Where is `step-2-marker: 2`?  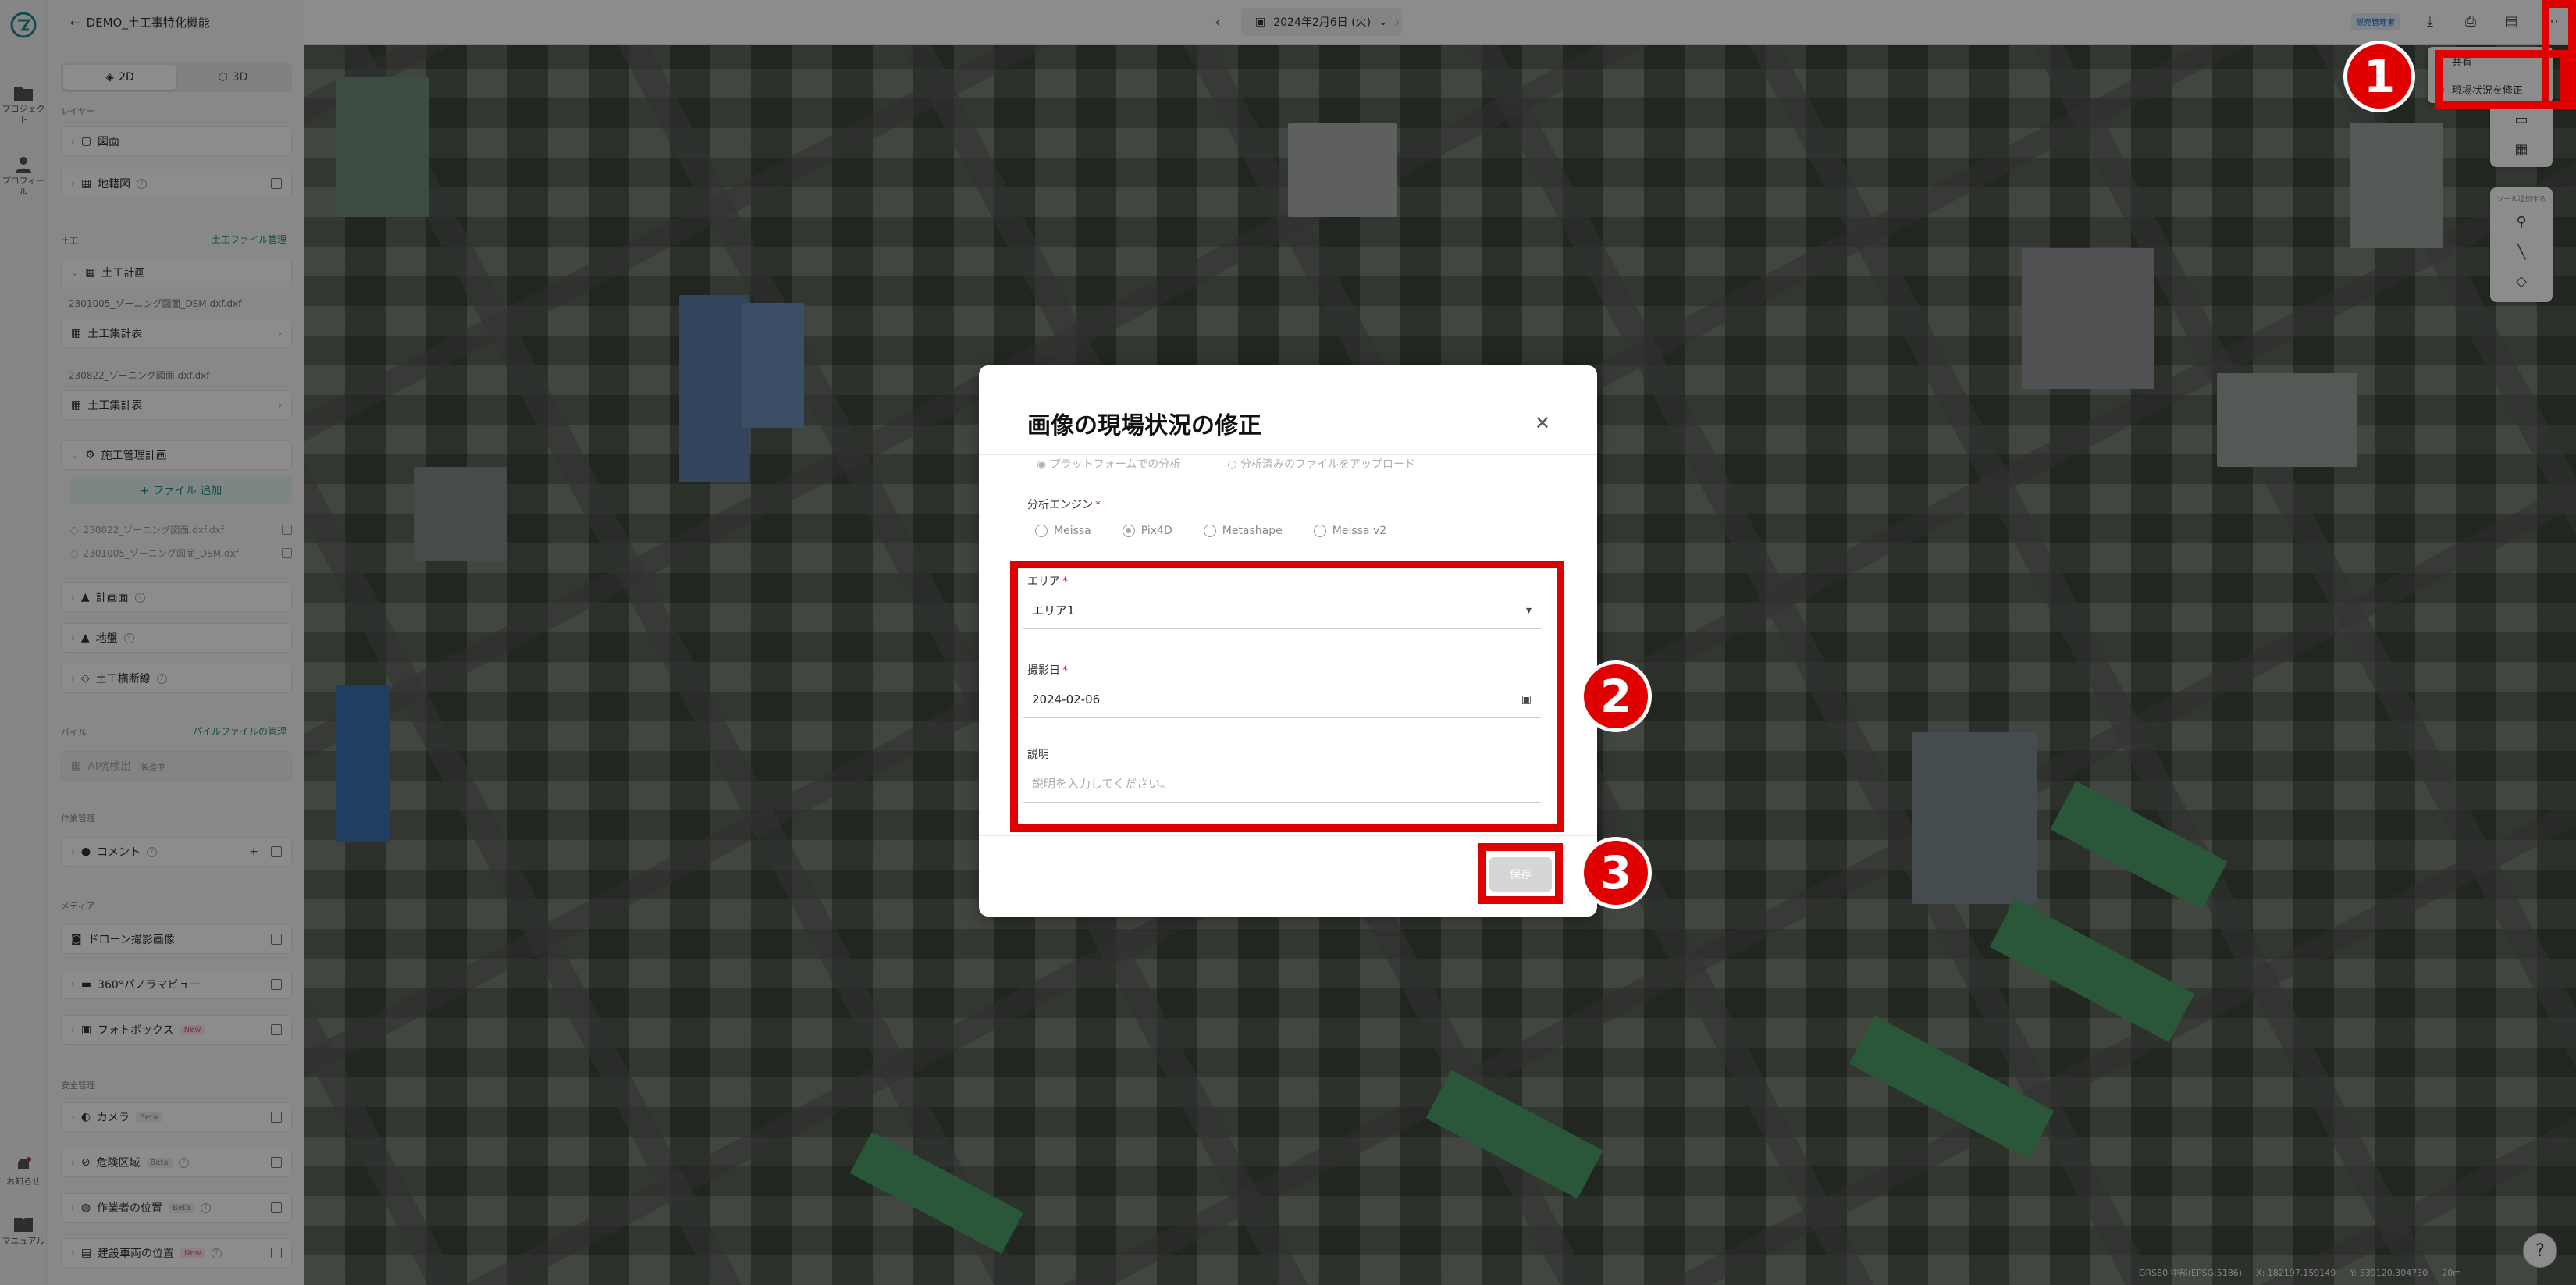 step-2-marker: 2 is located at coordinates (1616, 696).